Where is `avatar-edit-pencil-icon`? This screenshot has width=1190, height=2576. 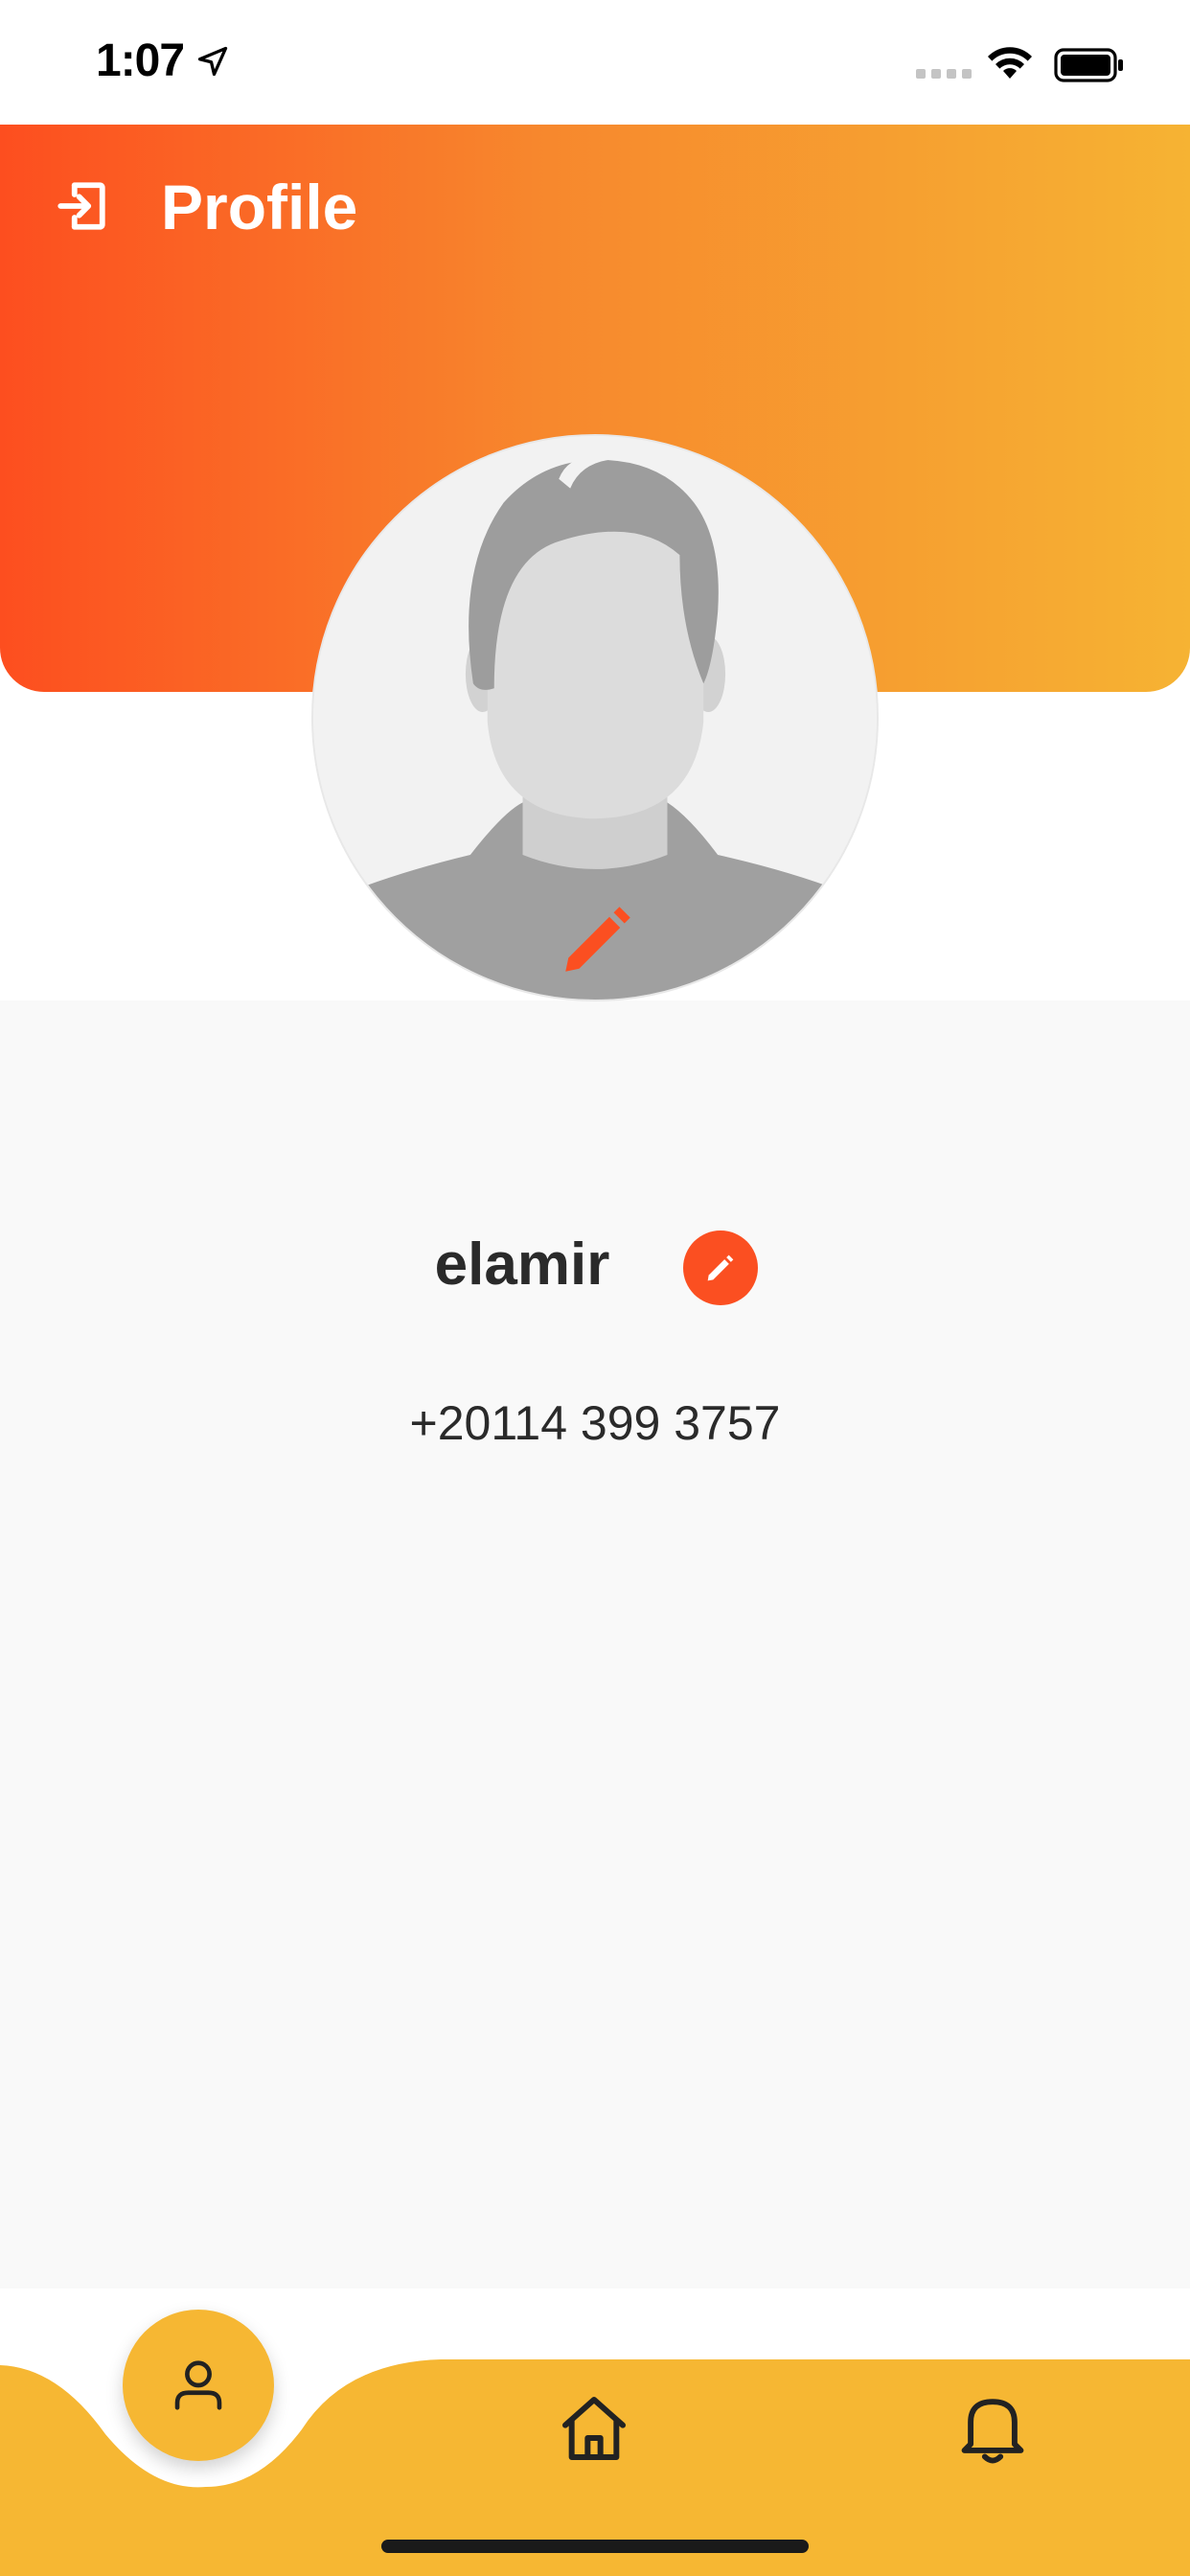 avatar-edit-pencil-icon is located at coordinates (598, 939).